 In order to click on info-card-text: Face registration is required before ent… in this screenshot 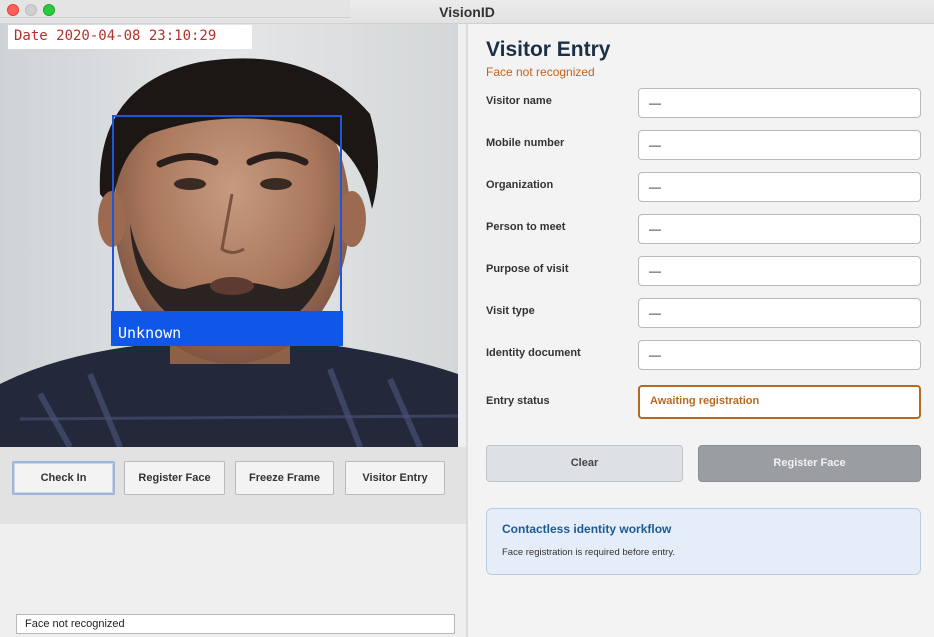, I will do `click(589, 552)`.